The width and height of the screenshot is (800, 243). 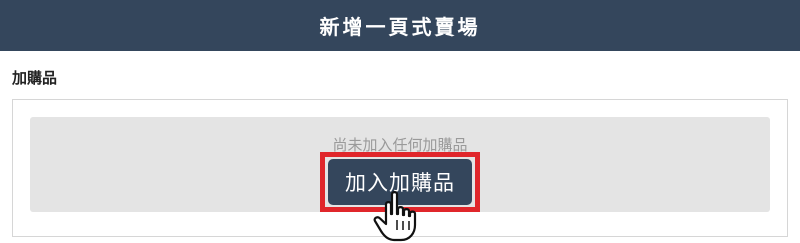 I want to click on hand-pointer-icon, so click(x=395, y=216).